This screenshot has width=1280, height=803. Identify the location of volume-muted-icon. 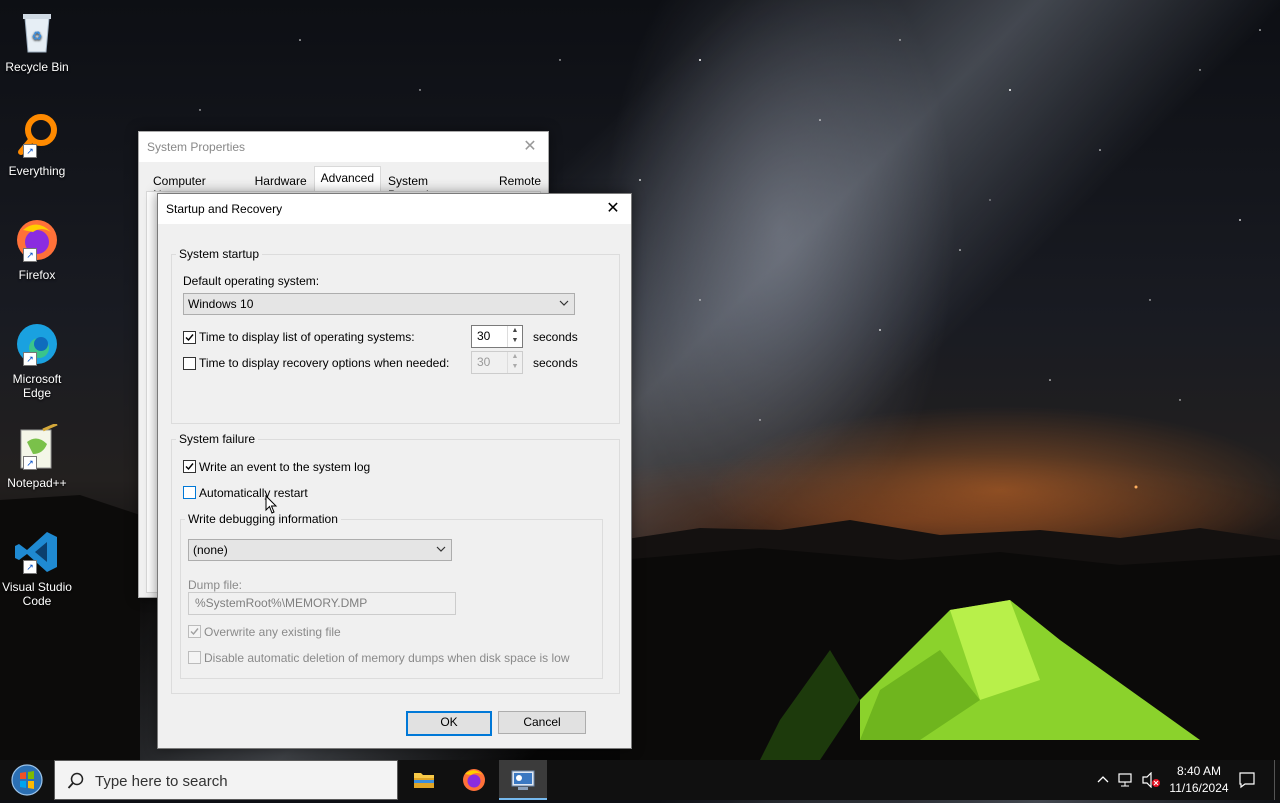
(1152, 780).